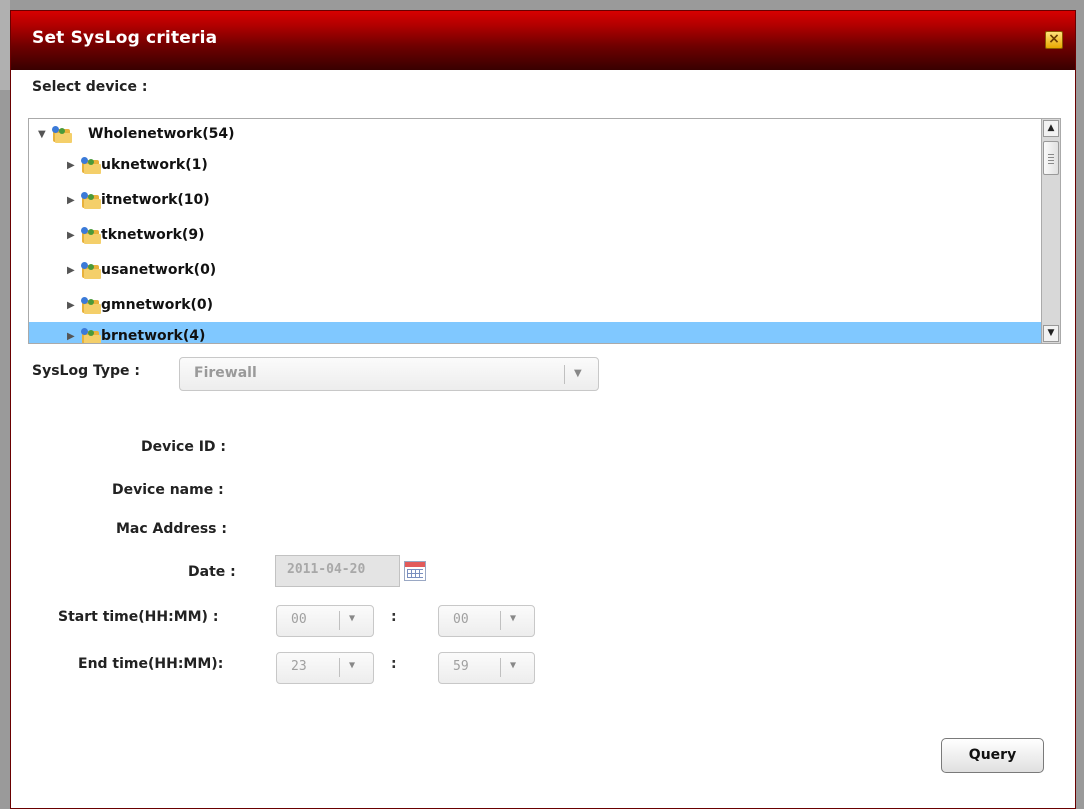 Image resolution: width=1084 pixels, height=809 pixels. What do you see at coordinates (299, 619) in the screenshot?
I see `start-hour-value: 00` at bounding box center [299, 619].